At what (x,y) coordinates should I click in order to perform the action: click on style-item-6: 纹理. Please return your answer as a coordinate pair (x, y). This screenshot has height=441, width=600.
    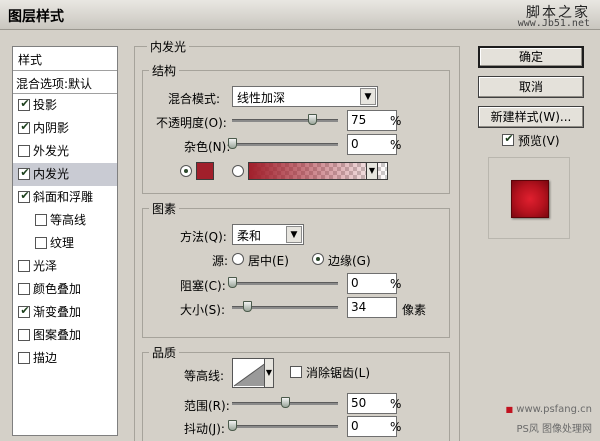
    Looking at the image, I should click on (65, 243).